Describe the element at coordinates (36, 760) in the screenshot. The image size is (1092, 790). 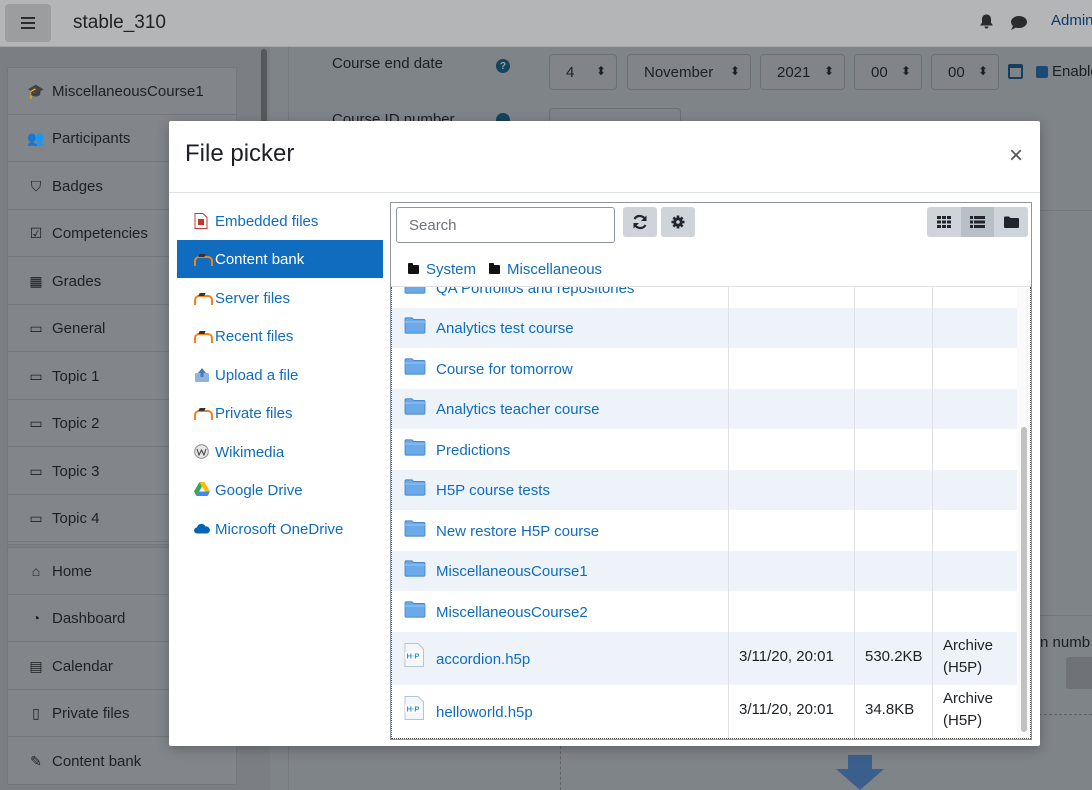
I see `paintbrush-icon: ✎` at that location.